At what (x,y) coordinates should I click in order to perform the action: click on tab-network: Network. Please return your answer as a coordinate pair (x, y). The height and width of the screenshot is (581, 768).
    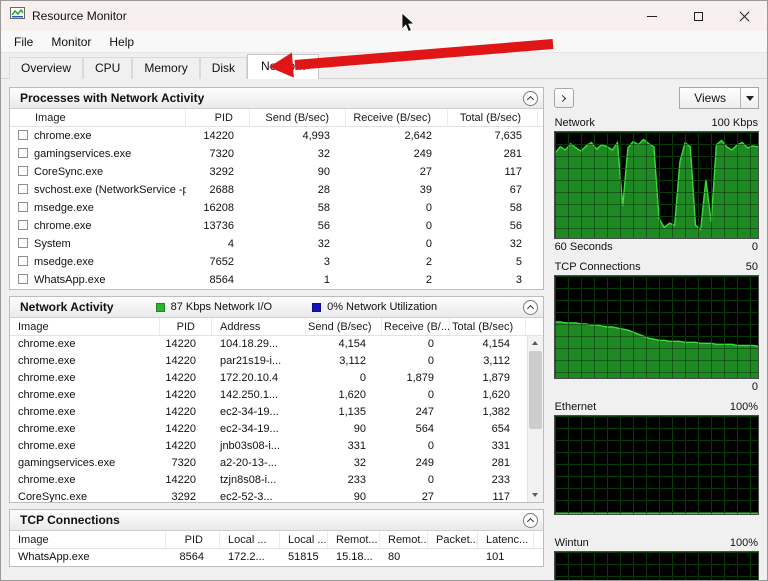
    Looking at the image, I should click on (283, 66).